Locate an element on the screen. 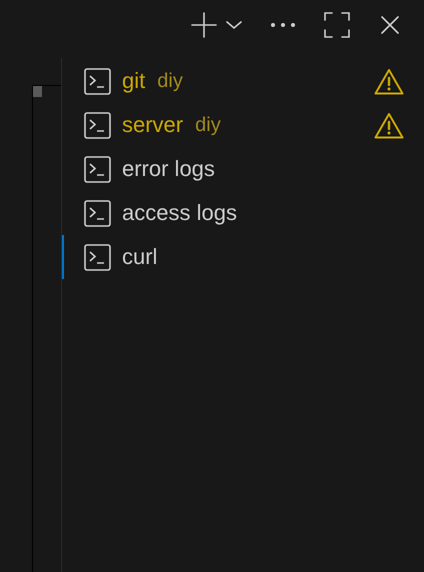 This screenshot has height=572, width=424. terminal-tab: git diy is located at coordinates (243, 81).